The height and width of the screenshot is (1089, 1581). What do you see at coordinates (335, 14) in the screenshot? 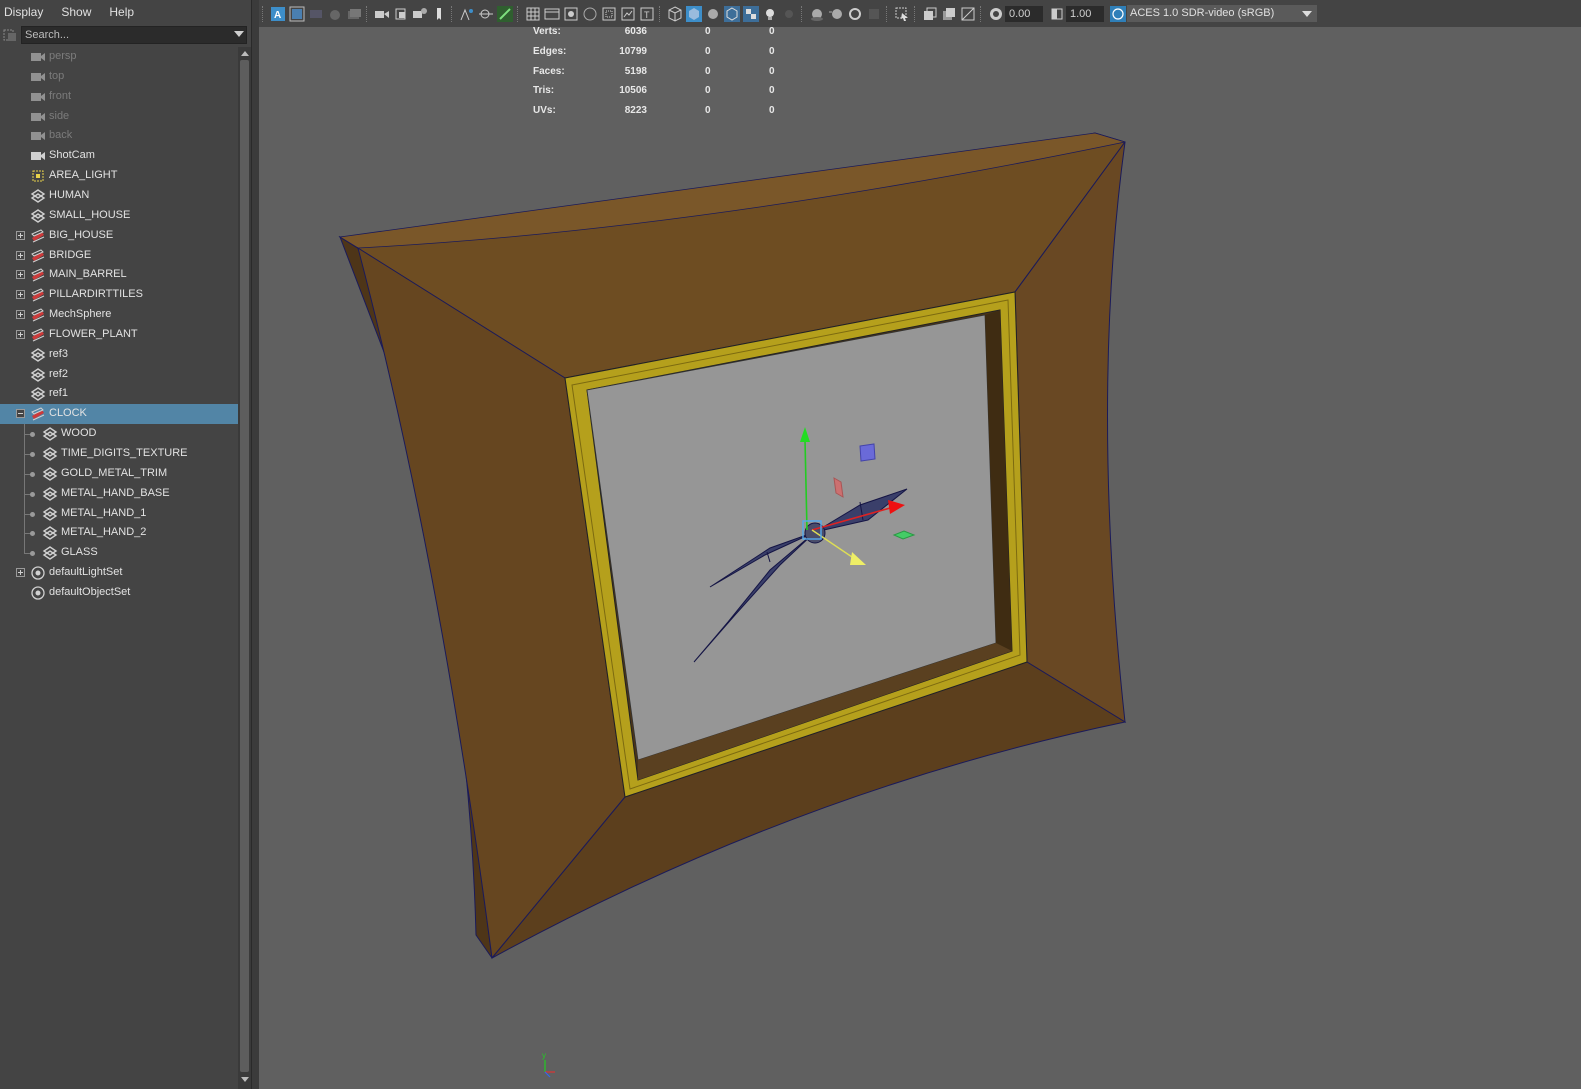
I see `lock-camera-icon` at bounding box center [335, 14].